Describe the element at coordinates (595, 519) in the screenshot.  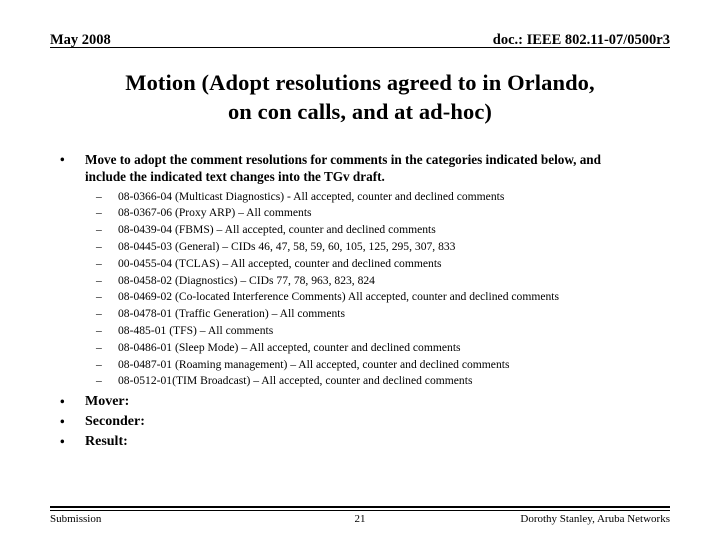
I see `footer-author: Dorothy Stanley, Aruba Networks` at that location.